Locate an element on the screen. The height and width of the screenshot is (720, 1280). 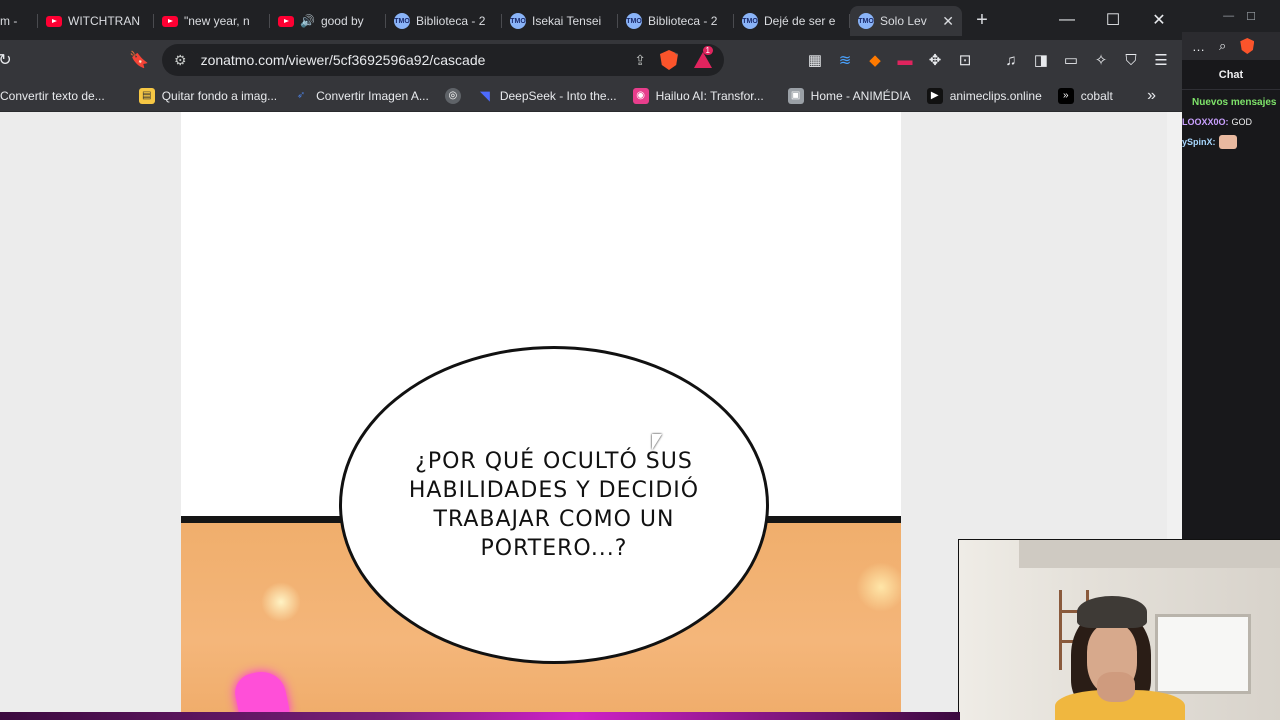
bookmark-item: » cobalt is located at coordinates (1085, 96).